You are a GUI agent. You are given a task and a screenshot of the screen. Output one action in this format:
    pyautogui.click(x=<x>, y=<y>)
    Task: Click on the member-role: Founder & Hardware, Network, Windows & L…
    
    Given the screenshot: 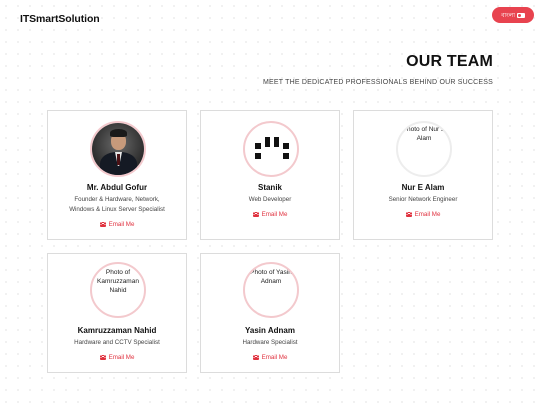 What is the action you would take?
    pyautogui.click(x=117, y=205)
    